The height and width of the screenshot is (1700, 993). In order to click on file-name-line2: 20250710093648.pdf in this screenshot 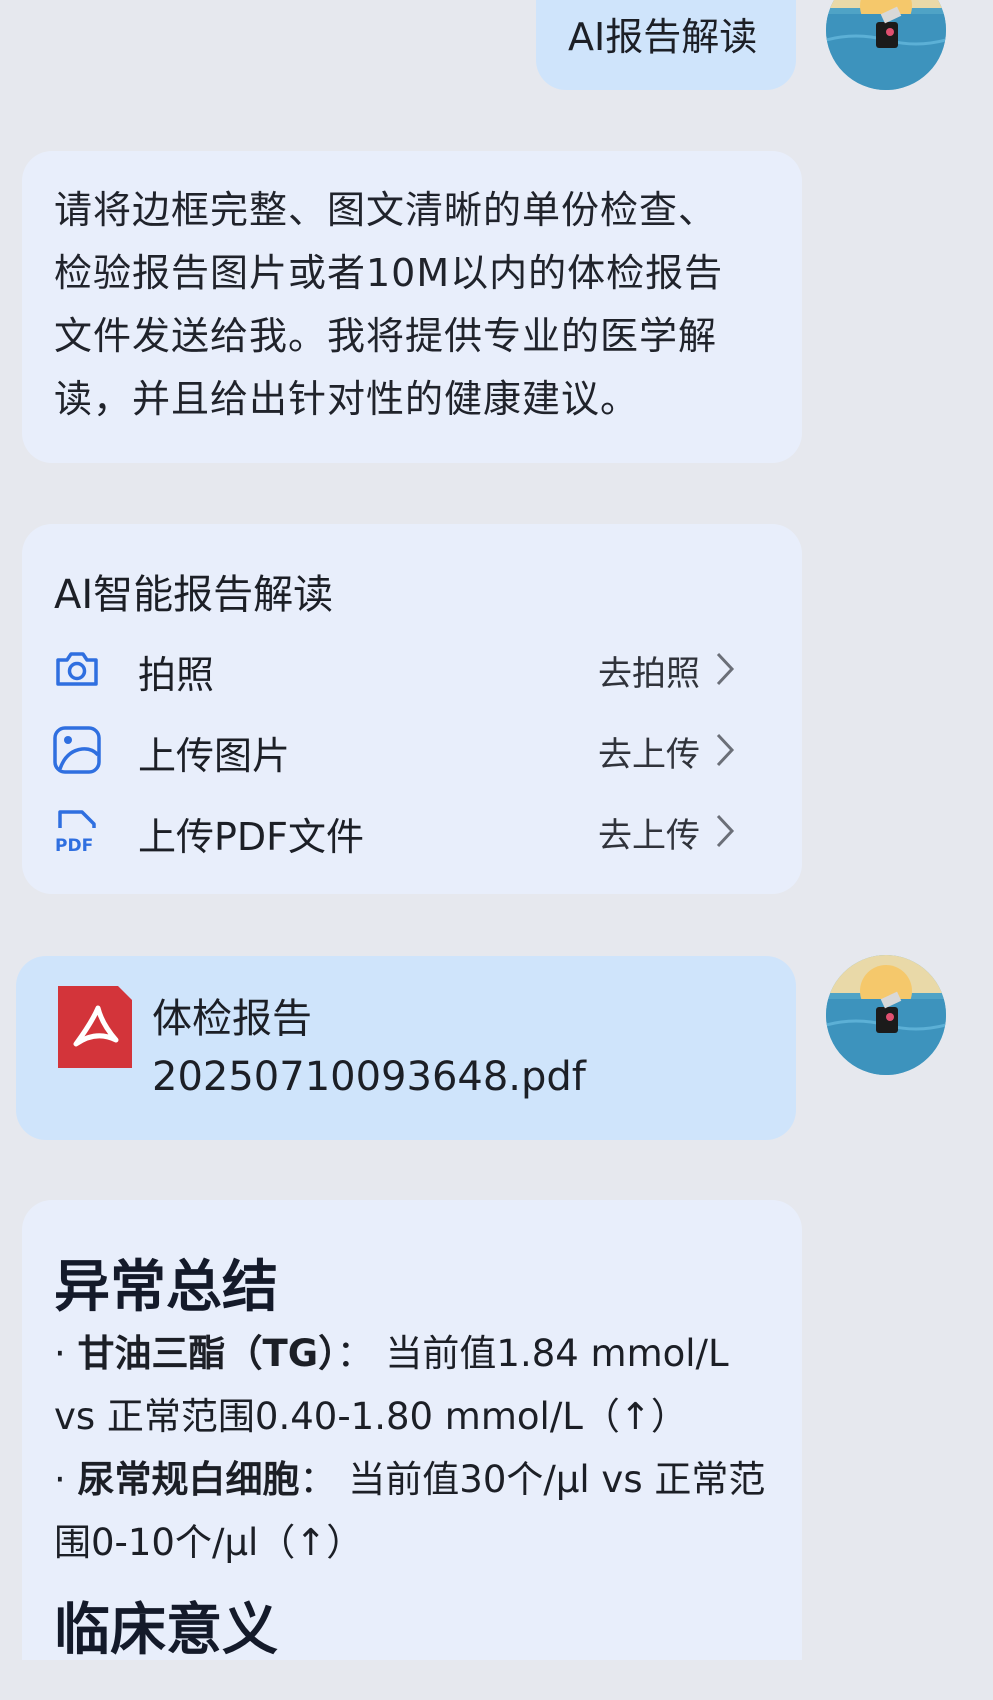, I will do `click(369, 1077)`.